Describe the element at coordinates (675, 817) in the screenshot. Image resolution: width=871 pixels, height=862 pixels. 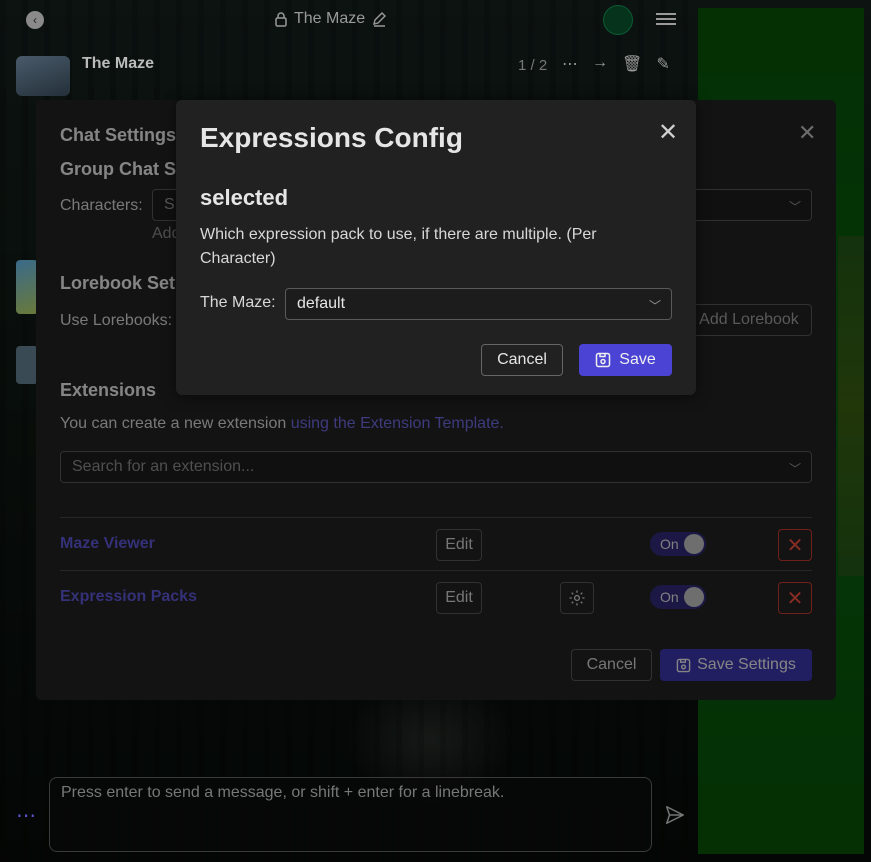
I see `send-icon` at that location.